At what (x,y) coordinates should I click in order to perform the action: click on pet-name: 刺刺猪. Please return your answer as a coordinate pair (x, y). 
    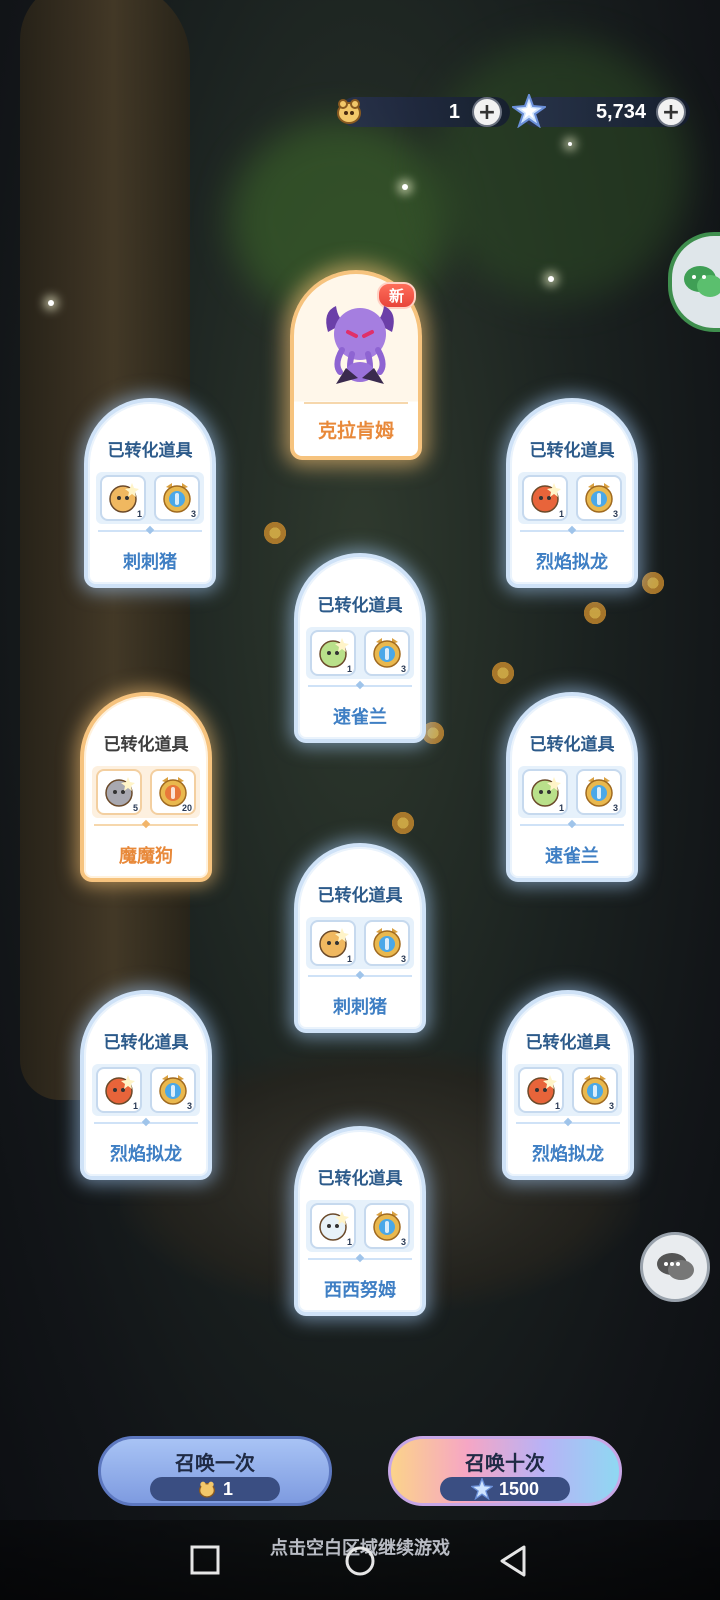
    Looking at the image, I should click on (150, 562).